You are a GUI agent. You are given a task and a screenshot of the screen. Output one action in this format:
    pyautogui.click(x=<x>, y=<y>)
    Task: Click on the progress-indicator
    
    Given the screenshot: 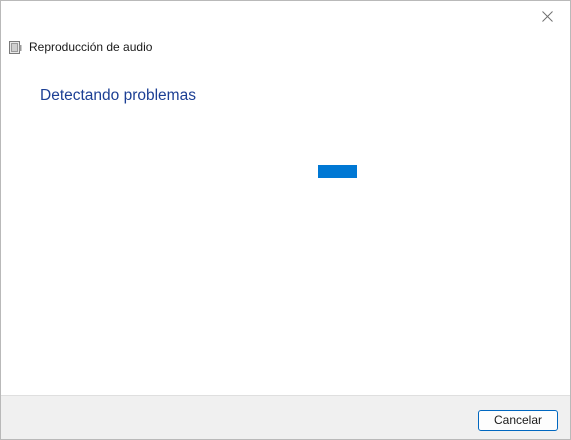 What is the action you would take?
    pyautogui.click(x=337, y=171)
    